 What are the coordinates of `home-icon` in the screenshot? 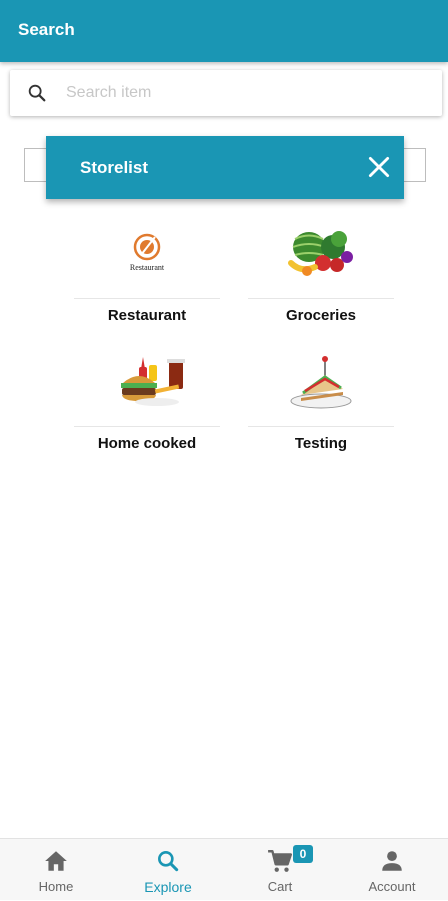 It's located at (56, 861).